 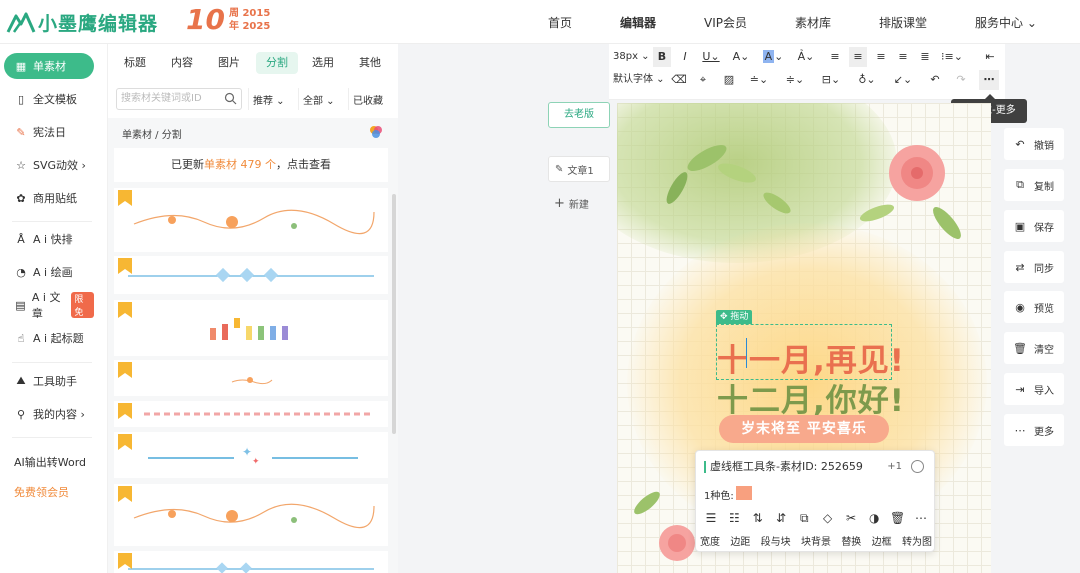 What do you see at coordinates (741, 57) in the screenshot?
I see `font-color-icon: A⌄` at bounding box center [741, 57].